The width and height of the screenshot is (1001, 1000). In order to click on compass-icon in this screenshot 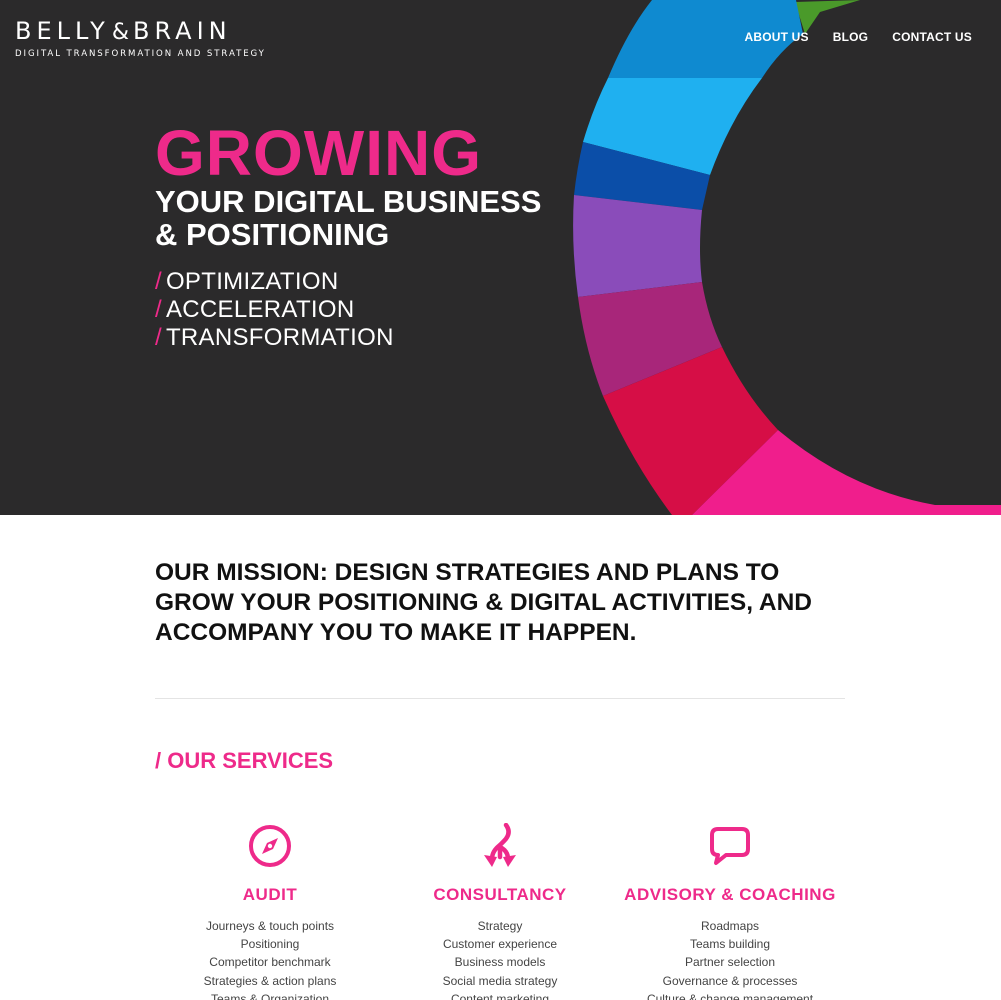, I will do `click(270, 846)`.